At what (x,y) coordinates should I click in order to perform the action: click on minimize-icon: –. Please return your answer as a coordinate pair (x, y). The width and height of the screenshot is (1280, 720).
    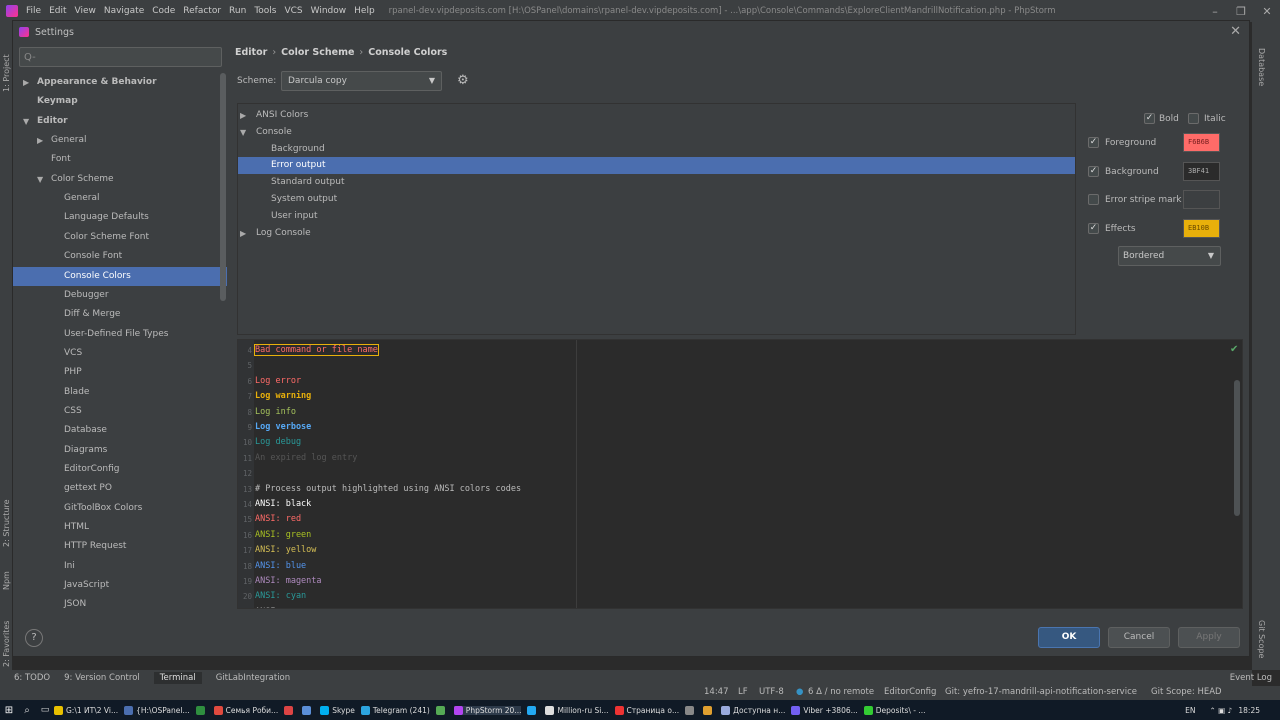
    Looking at the image, I should click on (1215, 11).